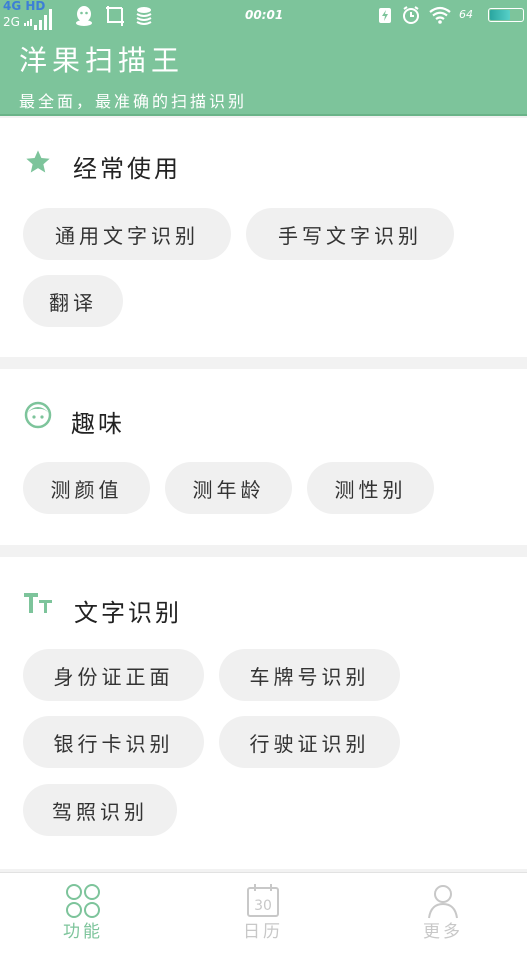 The width and height of the screenshot is (527, 957). Describe the element at coordinates (370, 488) in the screenshot. I see `chip-gender-detect: 测性别` at that location.